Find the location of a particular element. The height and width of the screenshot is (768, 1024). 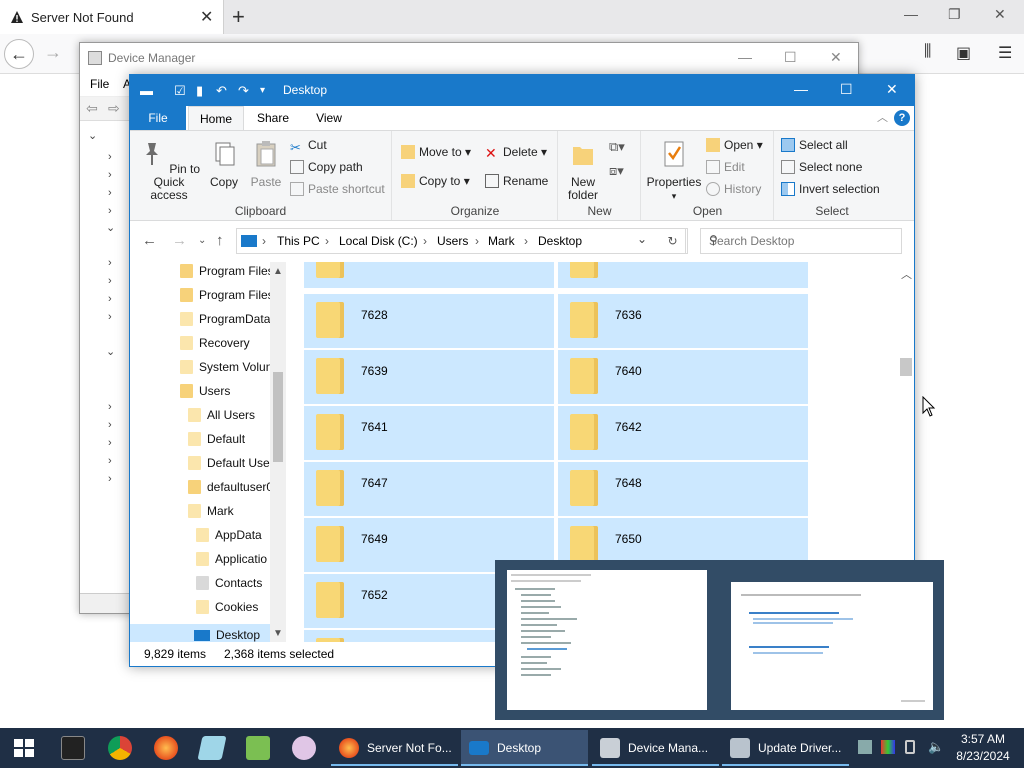

folder-tile: 7639 is located at coordinates (429, 377).